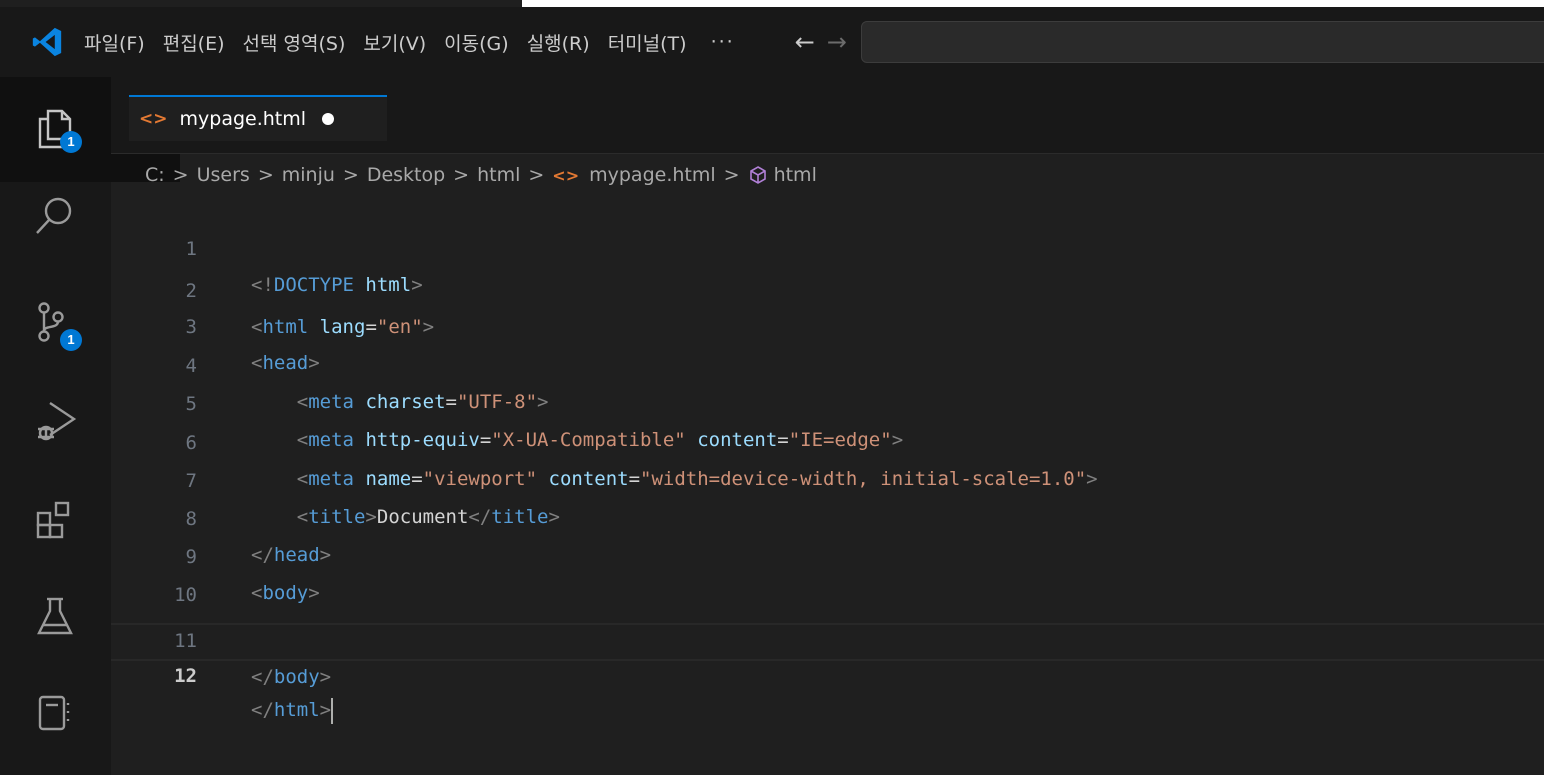 The width and height of the screenshot is (1544, 775). I want to click on line-number-active: 12, so click(185, 676).